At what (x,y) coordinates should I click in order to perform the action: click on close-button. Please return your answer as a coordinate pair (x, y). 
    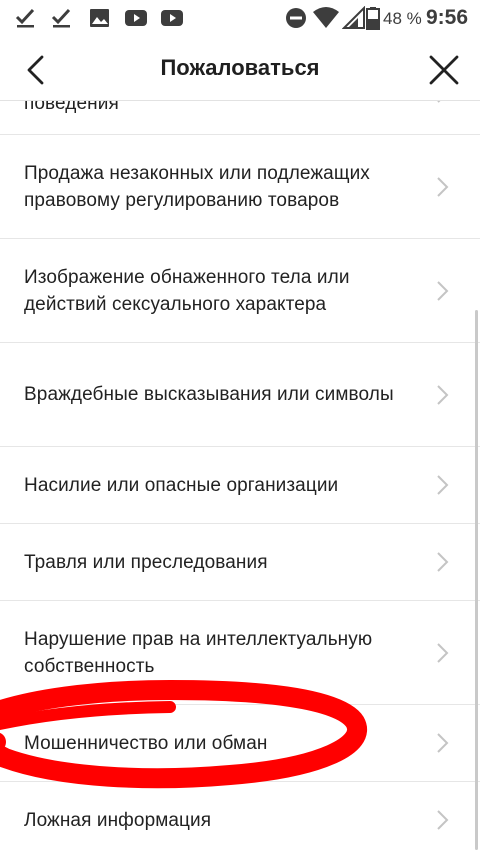
    Looking at the image, I should click on (444, 70).